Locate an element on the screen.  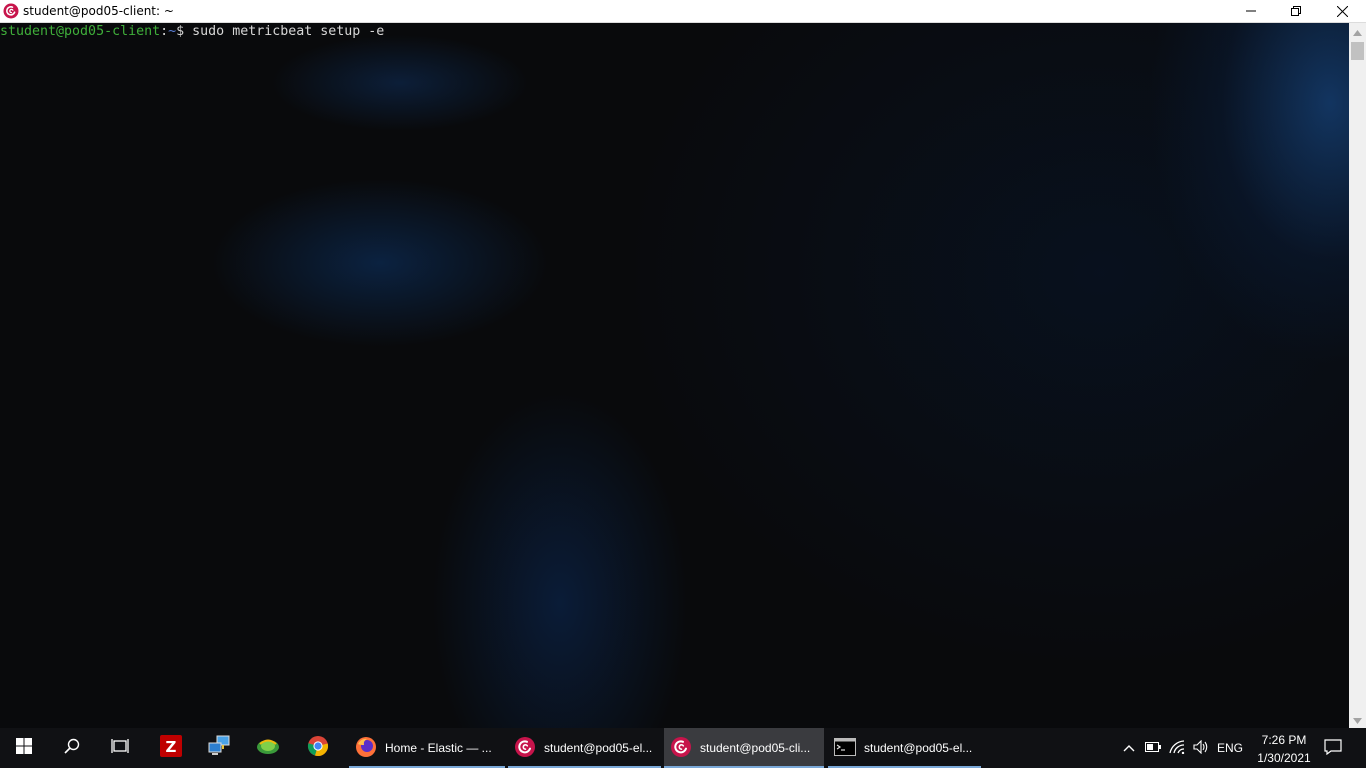
language-label: ENG is located at coordinates (1229, 748).